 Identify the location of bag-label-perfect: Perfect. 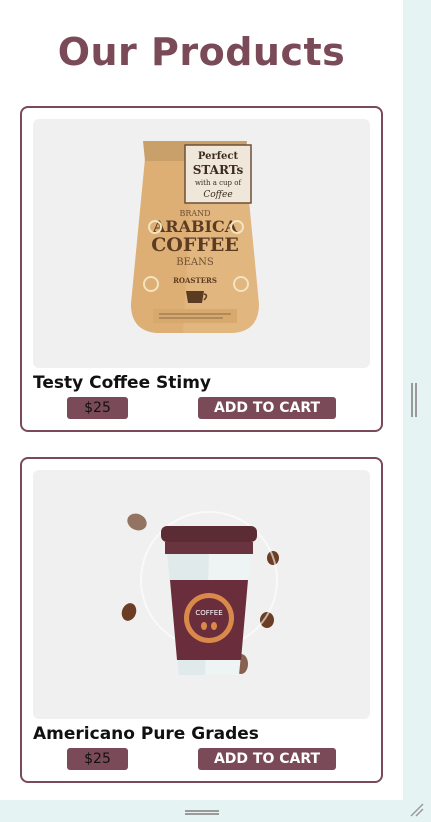
(218, 156).